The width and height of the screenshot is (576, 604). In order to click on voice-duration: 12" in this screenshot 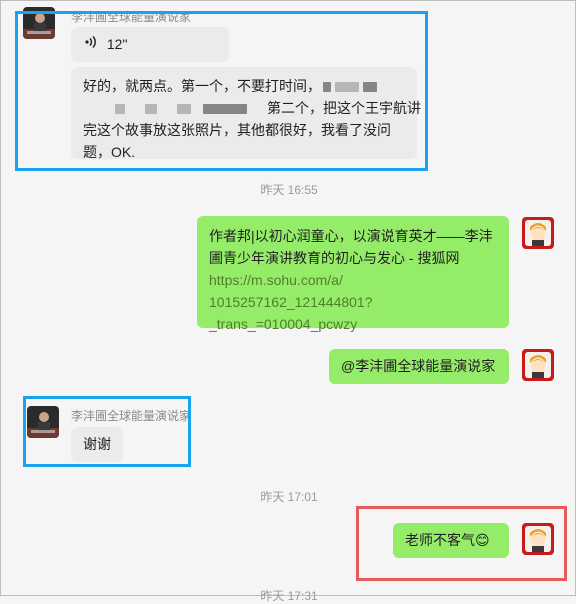, I will do `click(117, 44)`.